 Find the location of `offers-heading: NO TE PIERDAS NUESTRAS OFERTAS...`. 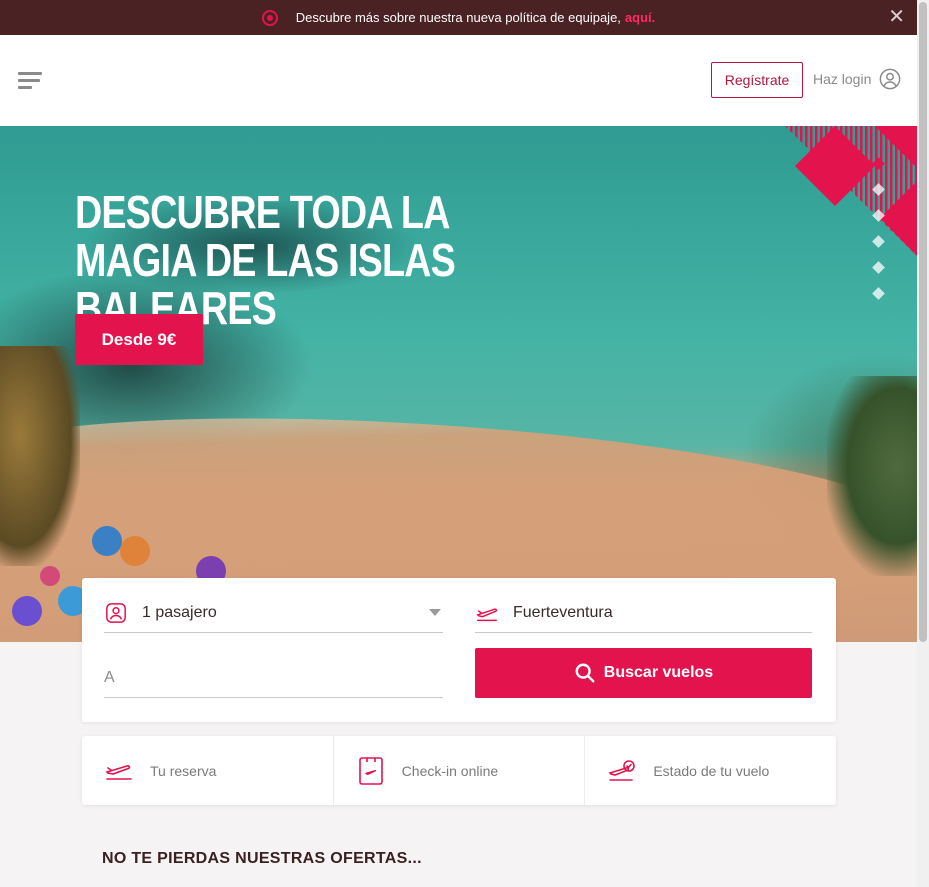

offers-heading: NO TE PIERDAS NUESTRAS OFERTAS... is located at coordinates (262, 858).